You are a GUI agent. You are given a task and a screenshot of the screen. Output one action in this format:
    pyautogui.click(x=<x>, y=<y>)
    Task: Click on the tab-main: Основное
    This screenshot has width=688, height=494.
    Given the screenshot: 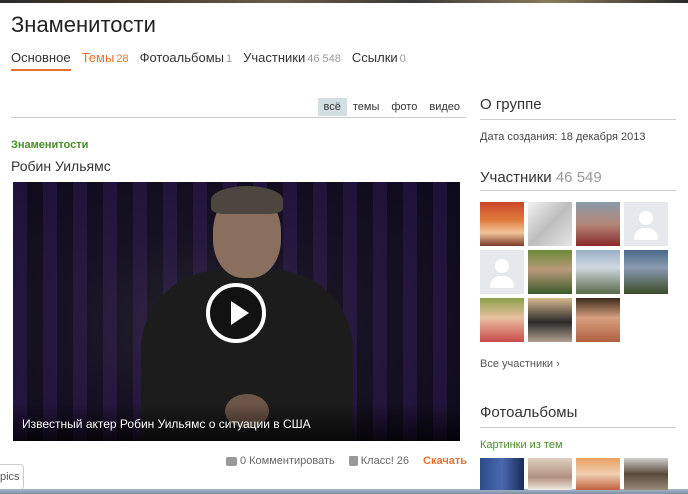 What is the action you would take?
    pyautogui.click(x=41, y=60)
    